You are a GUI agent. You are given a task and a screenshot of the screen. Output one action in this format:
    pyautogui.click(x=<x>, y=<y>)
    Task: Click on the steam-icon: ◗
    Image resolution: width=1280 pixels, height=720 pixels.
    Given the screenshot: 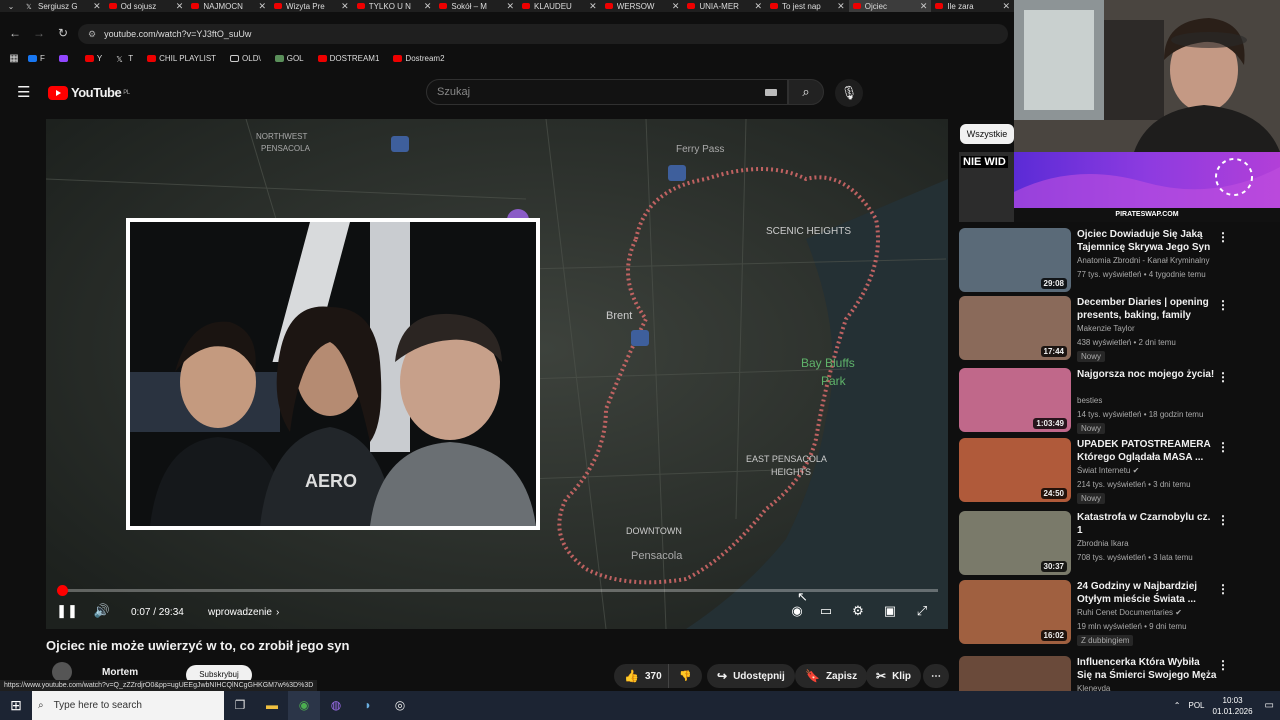 What is the action you would take?
    pyautogui.click(x=368, y=705)
    